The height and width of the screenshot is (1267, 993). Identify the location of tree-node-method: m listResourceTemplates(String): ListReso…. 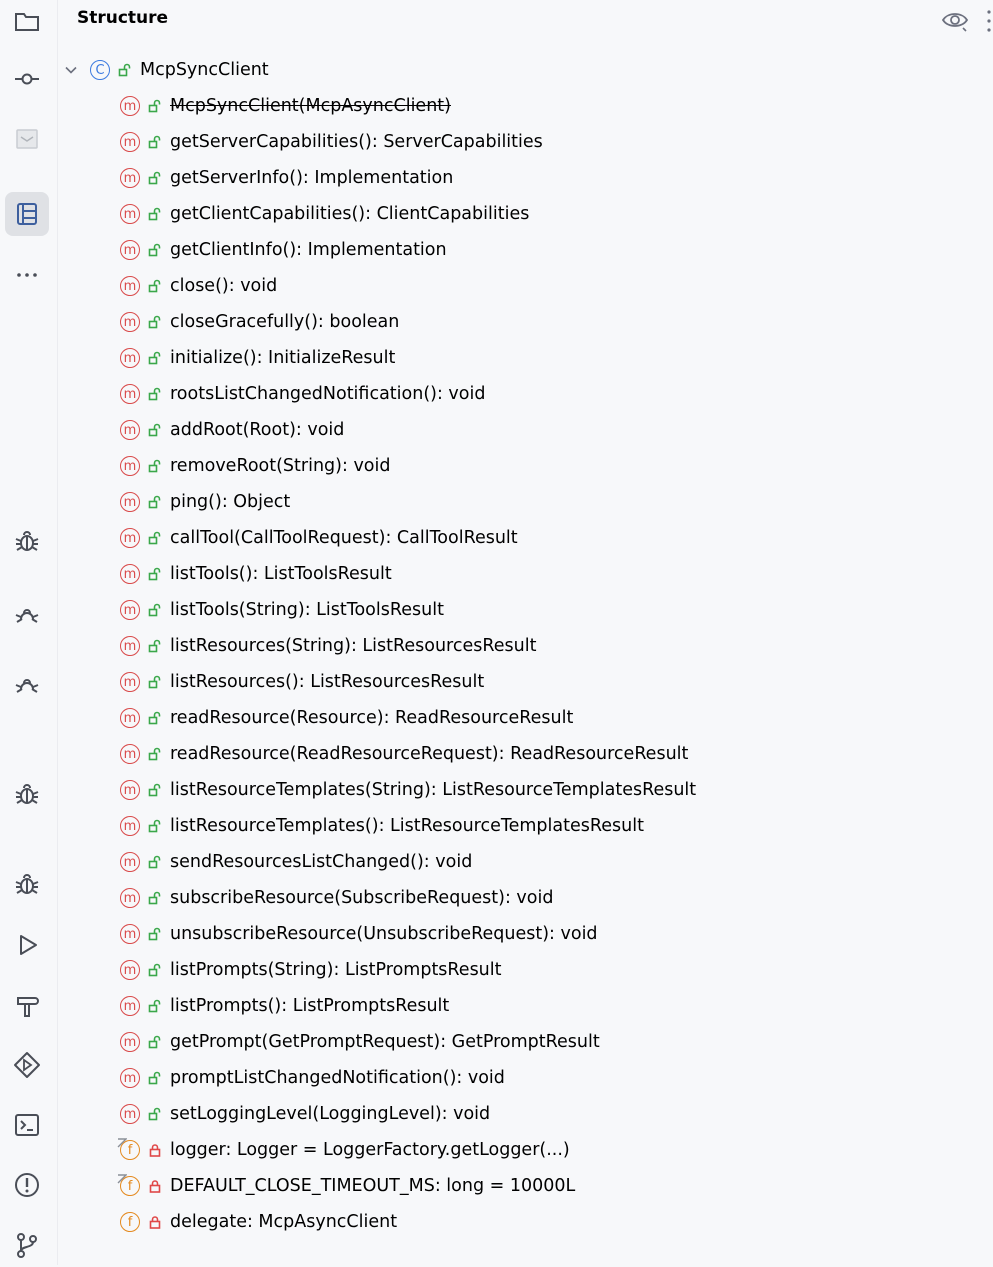
(408, 790).